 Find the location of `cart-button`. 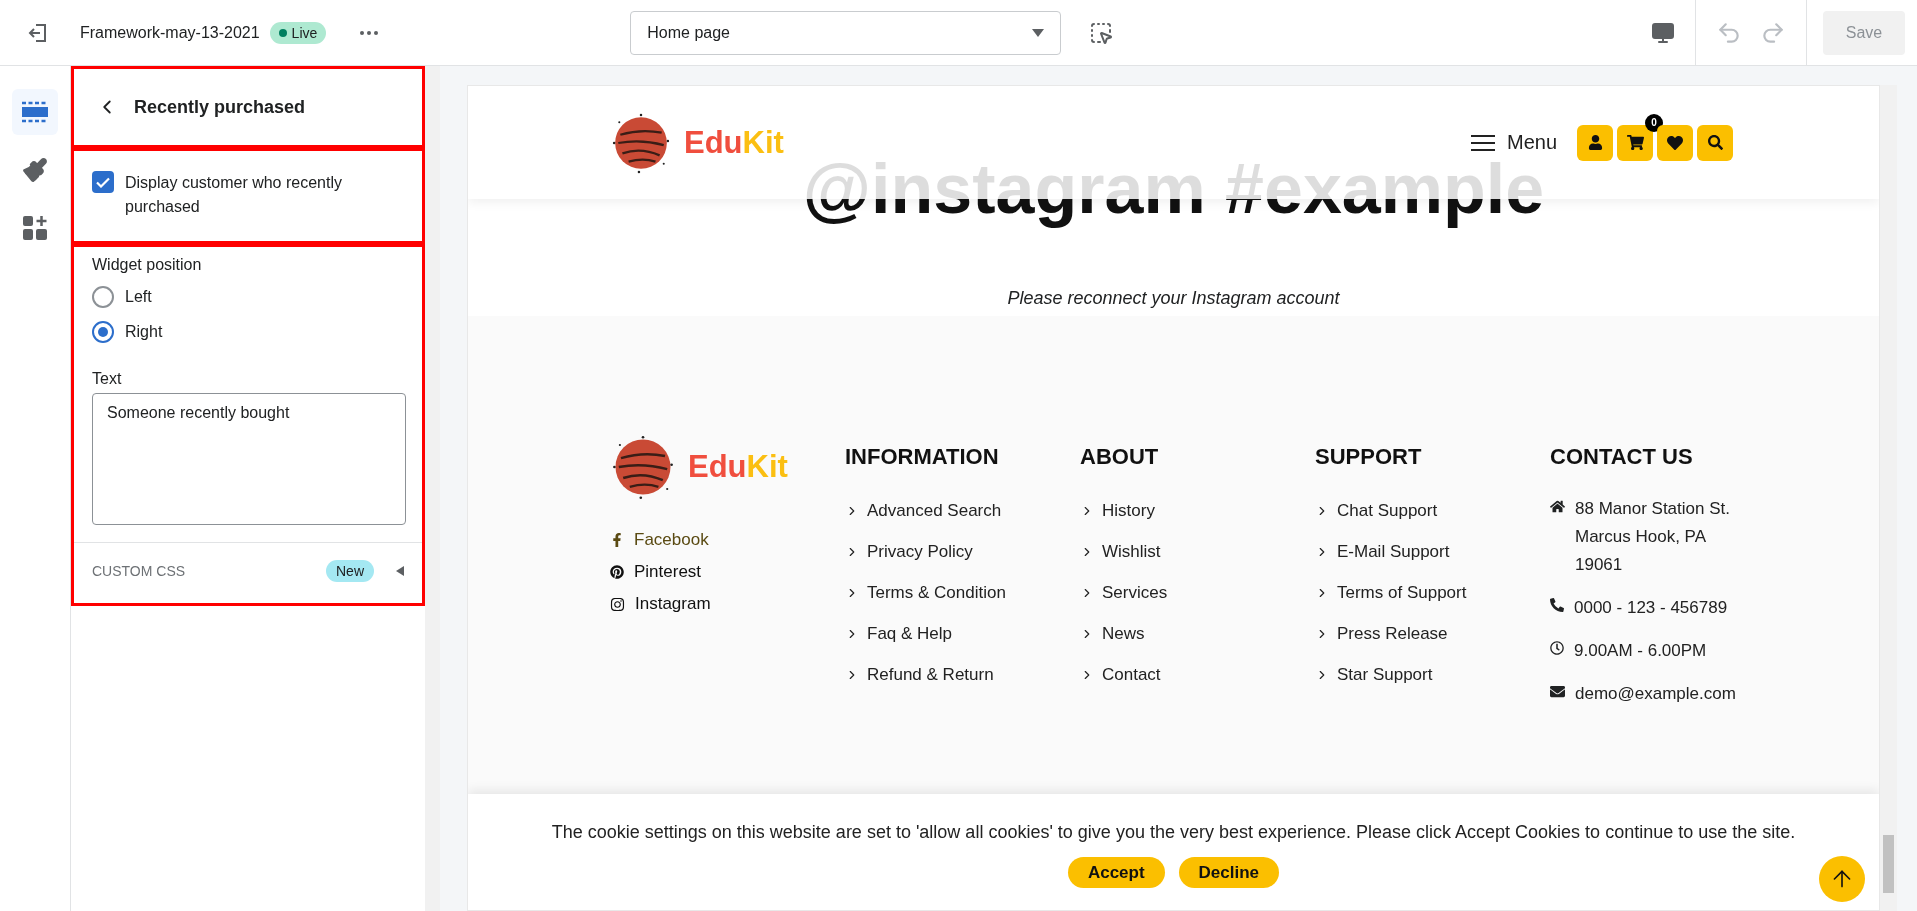

cart-button is located at coordinates (1635, 142).